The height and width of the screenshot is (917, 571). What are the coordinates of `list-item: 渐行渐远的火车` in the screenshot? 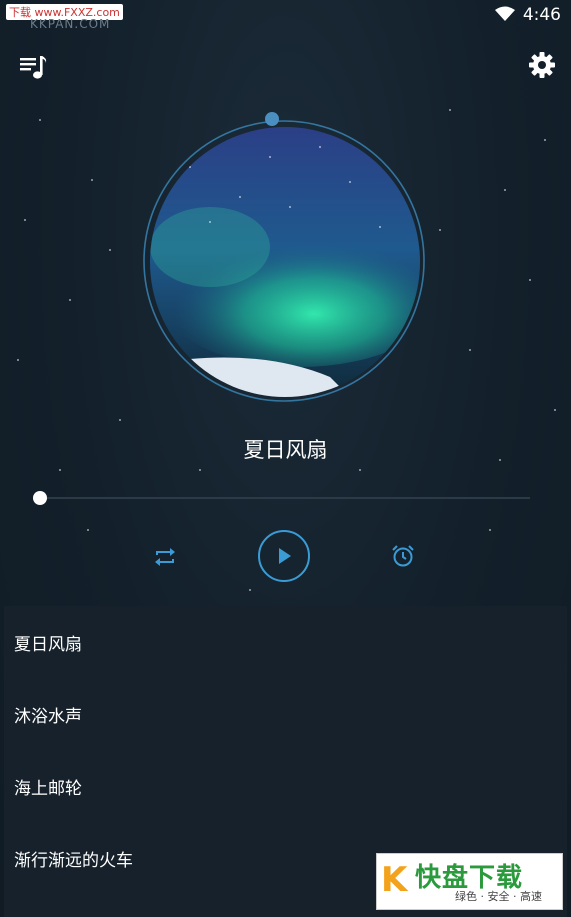 It's located at (73, 858).